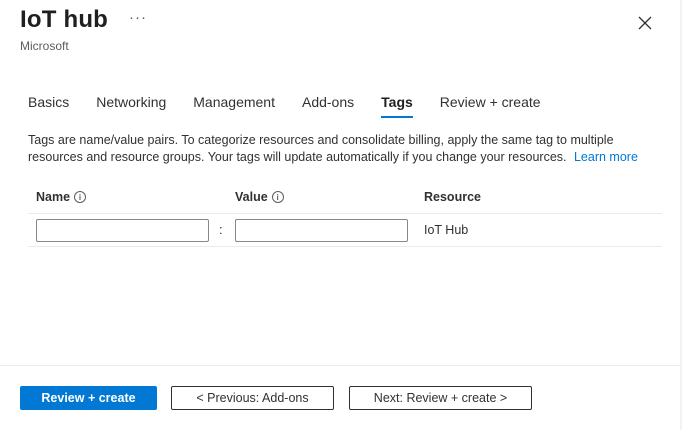 The height and width of the screenshot is (430, 682). I want to click on tab-basics: Basics, so click(48, 105).